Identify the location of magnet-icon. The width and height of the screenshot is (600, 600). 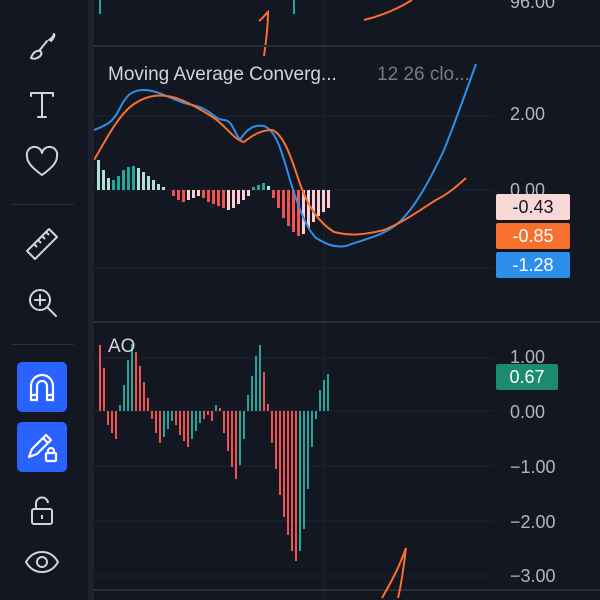
(42, 387).